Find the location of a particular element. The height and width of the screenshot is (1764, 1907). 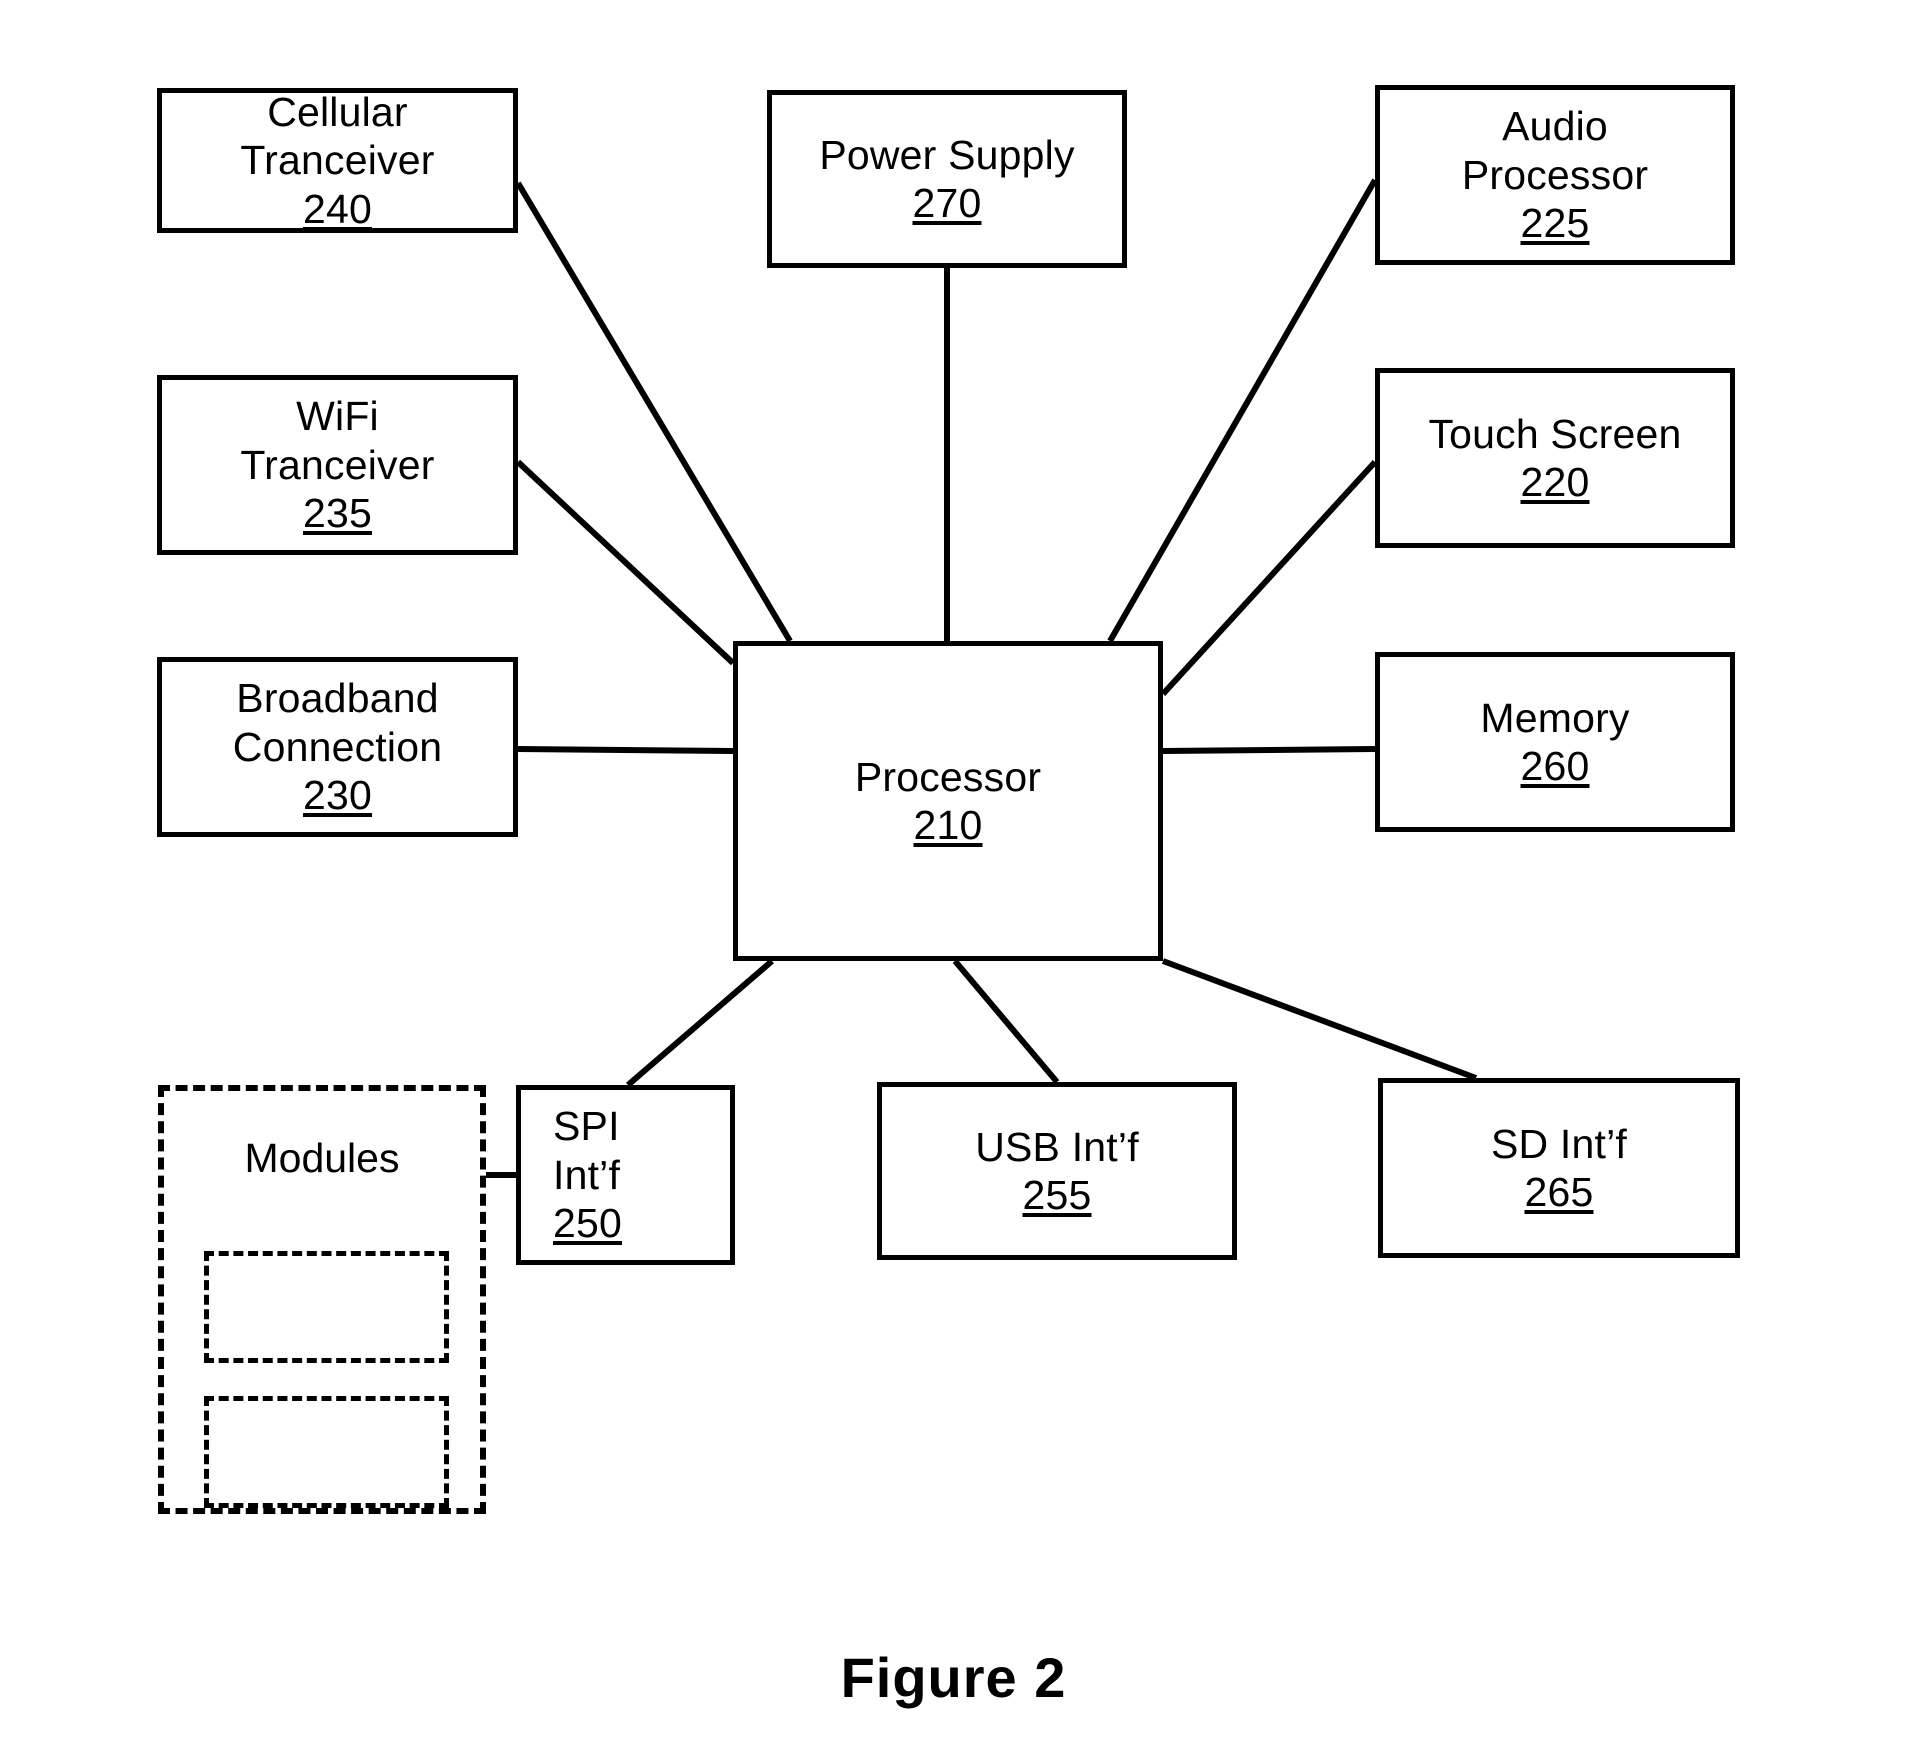

node-label: Broadband Connection is located at coordinates (337, 722).